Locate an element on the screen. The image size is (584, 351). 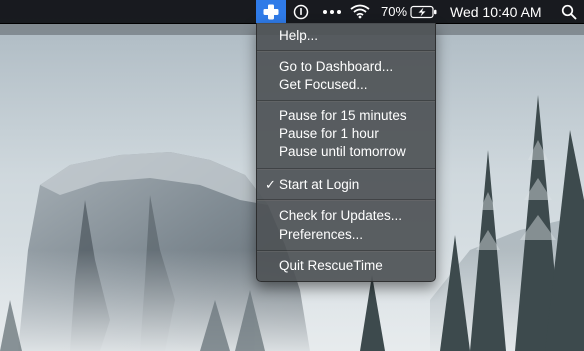
menu-item-quit-rescuetime: Quit RescueTime is located at coordinates (346, 266).